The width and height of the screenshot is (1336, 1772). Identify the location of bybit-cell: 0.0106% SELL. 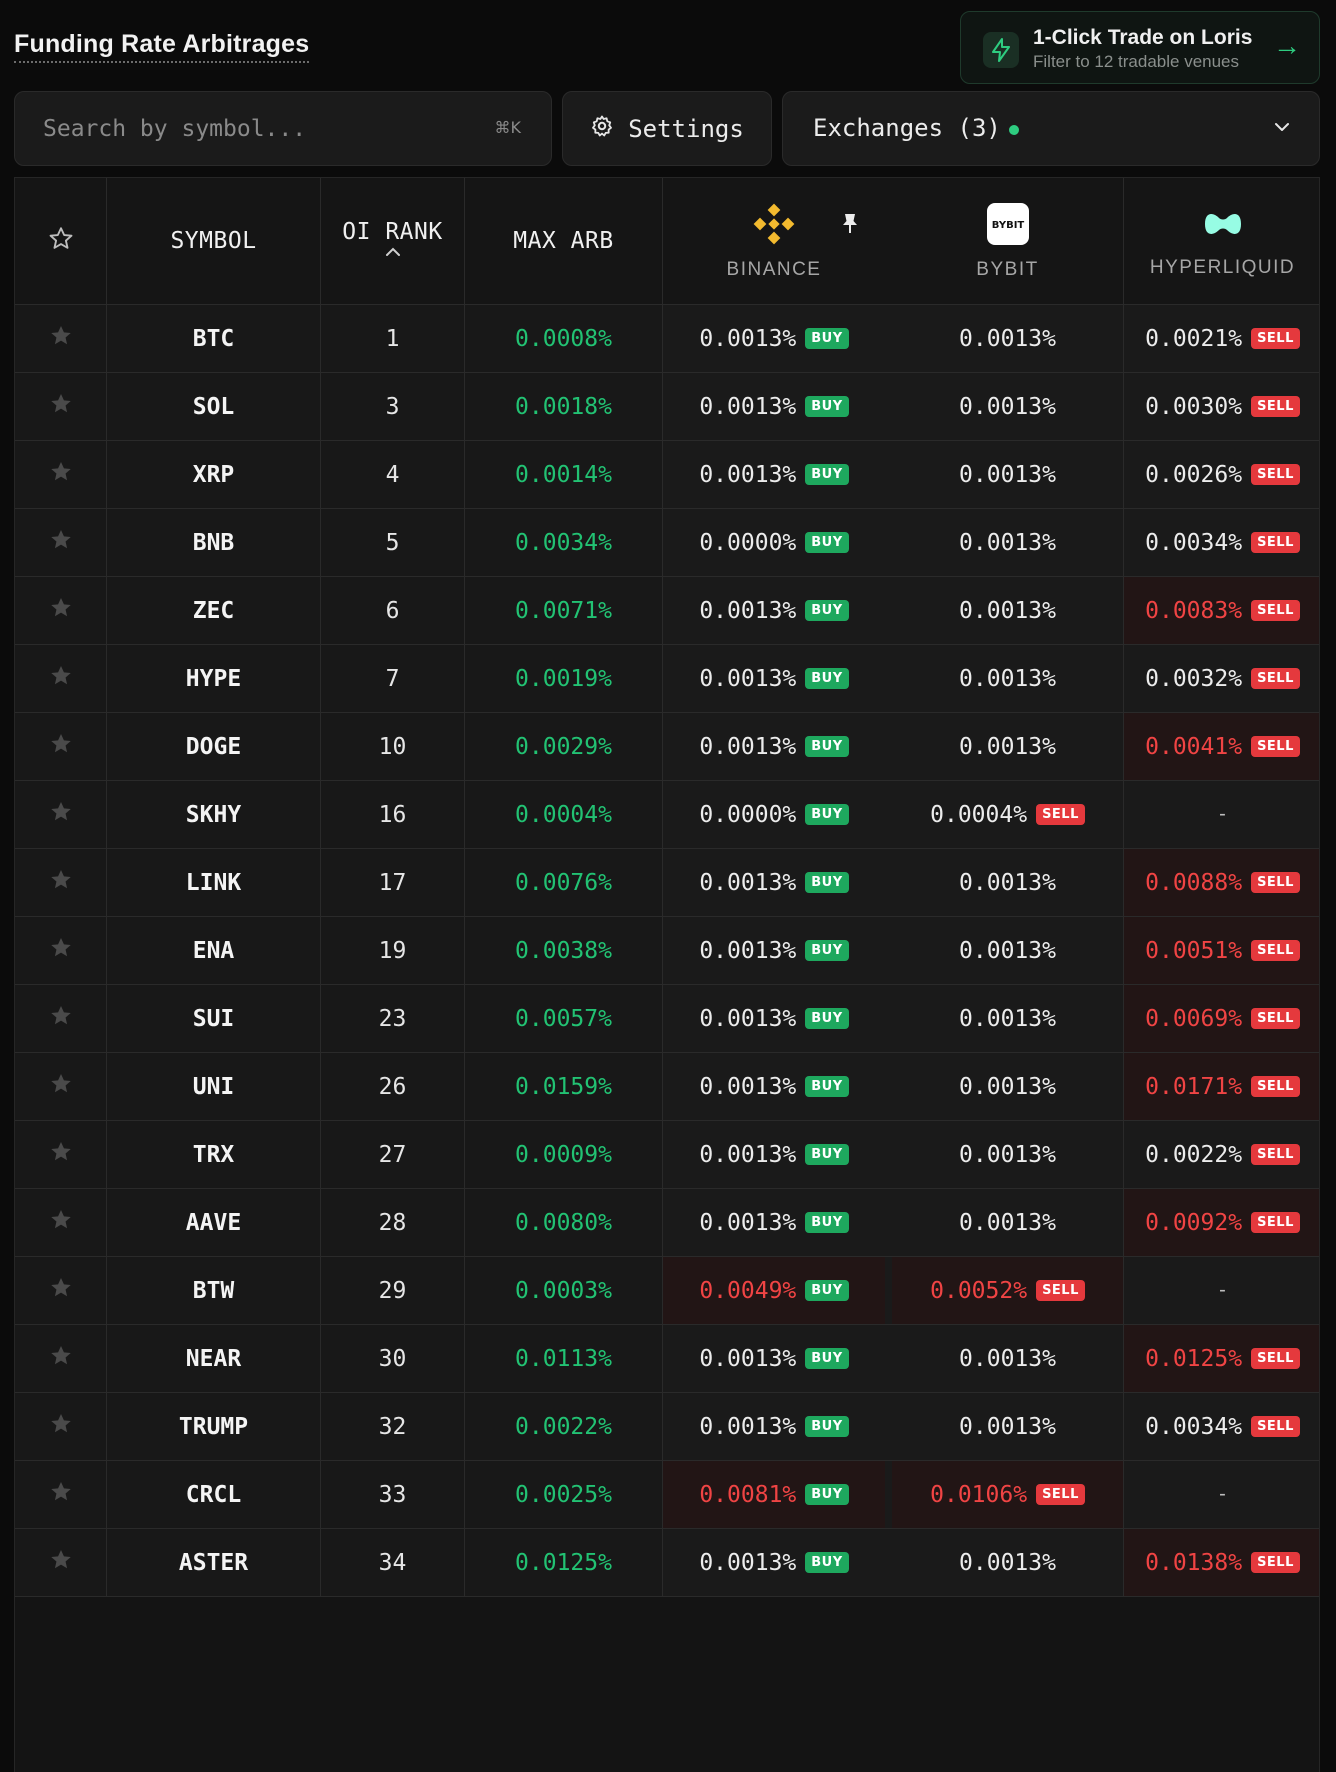
(1008, 1494).